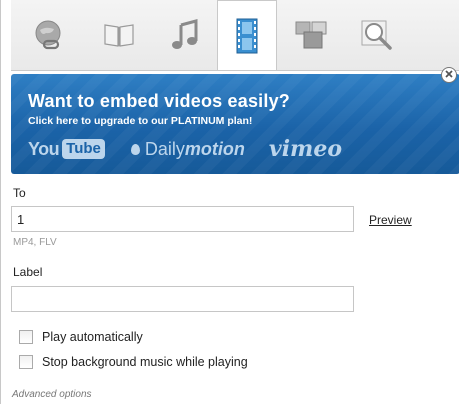 The height and width of the screenshot is (404, 459). Describe the element at coordinates (44, 148) in the screenshot. I see `youtube-logo-you: You` at that location.